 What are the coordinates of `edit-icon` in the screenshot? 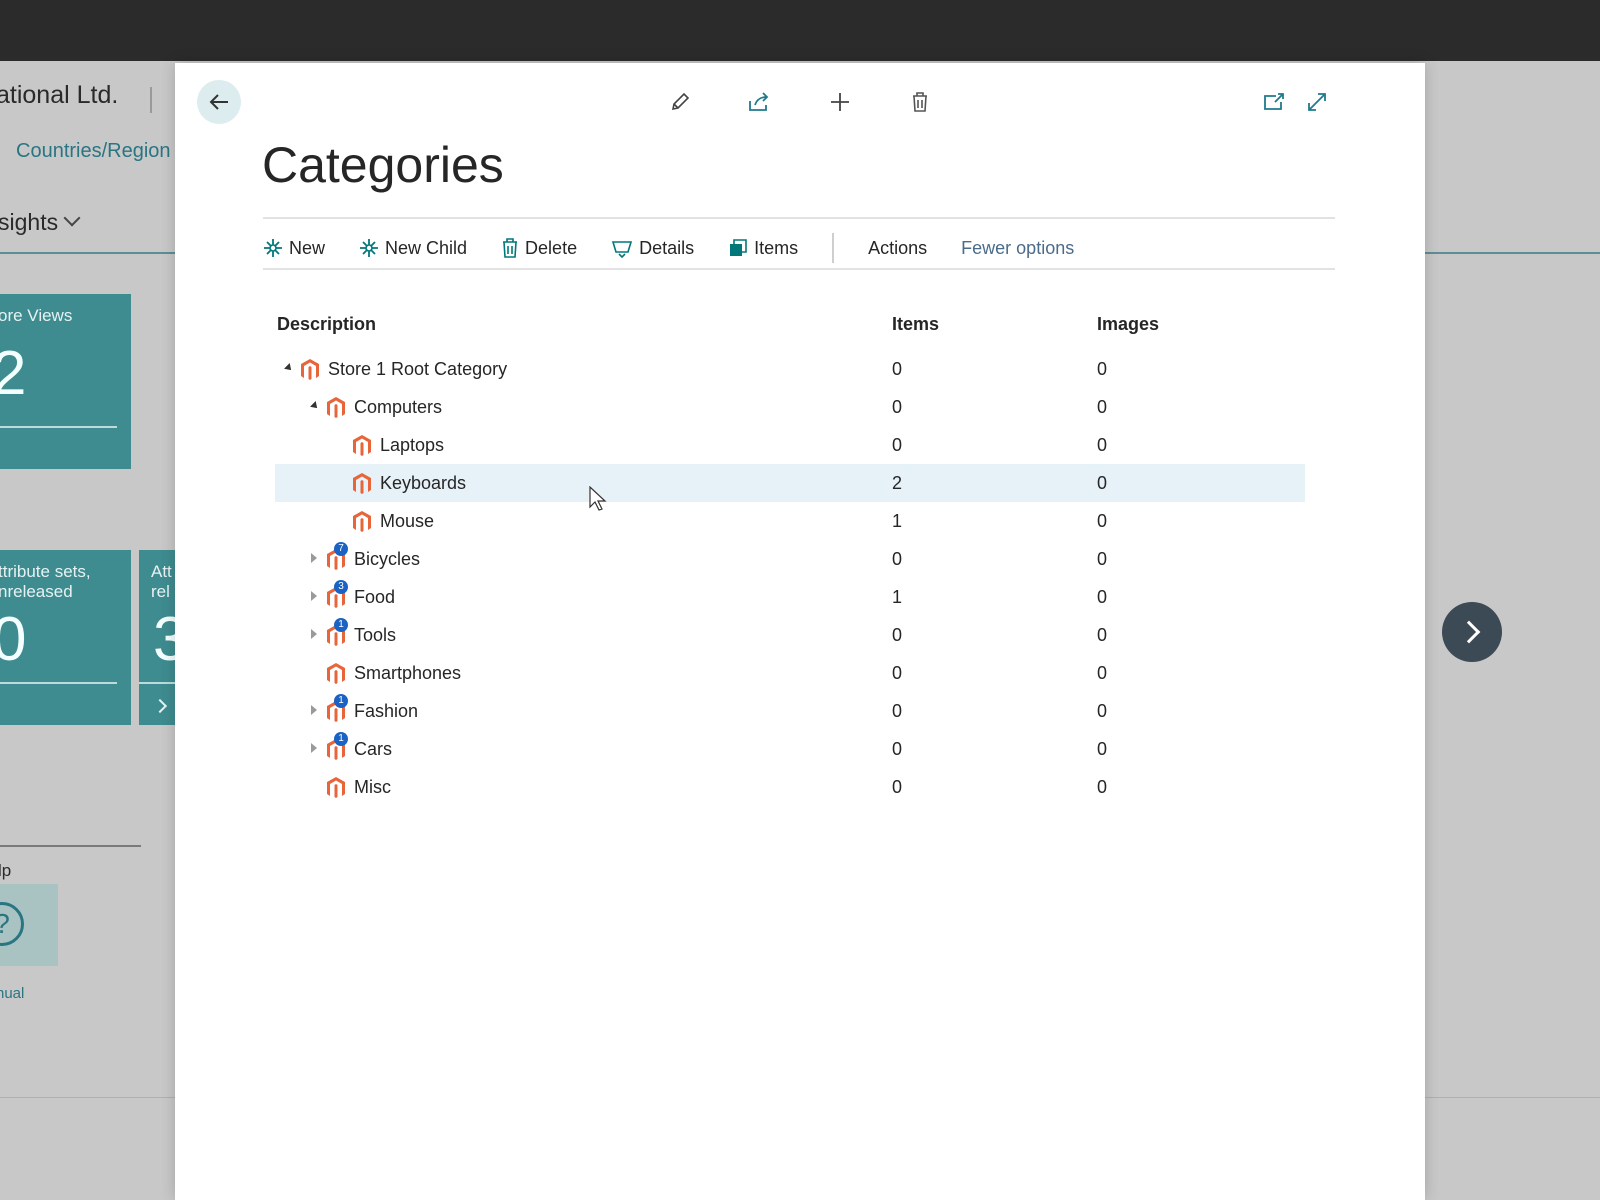 It's located at (680, 101).